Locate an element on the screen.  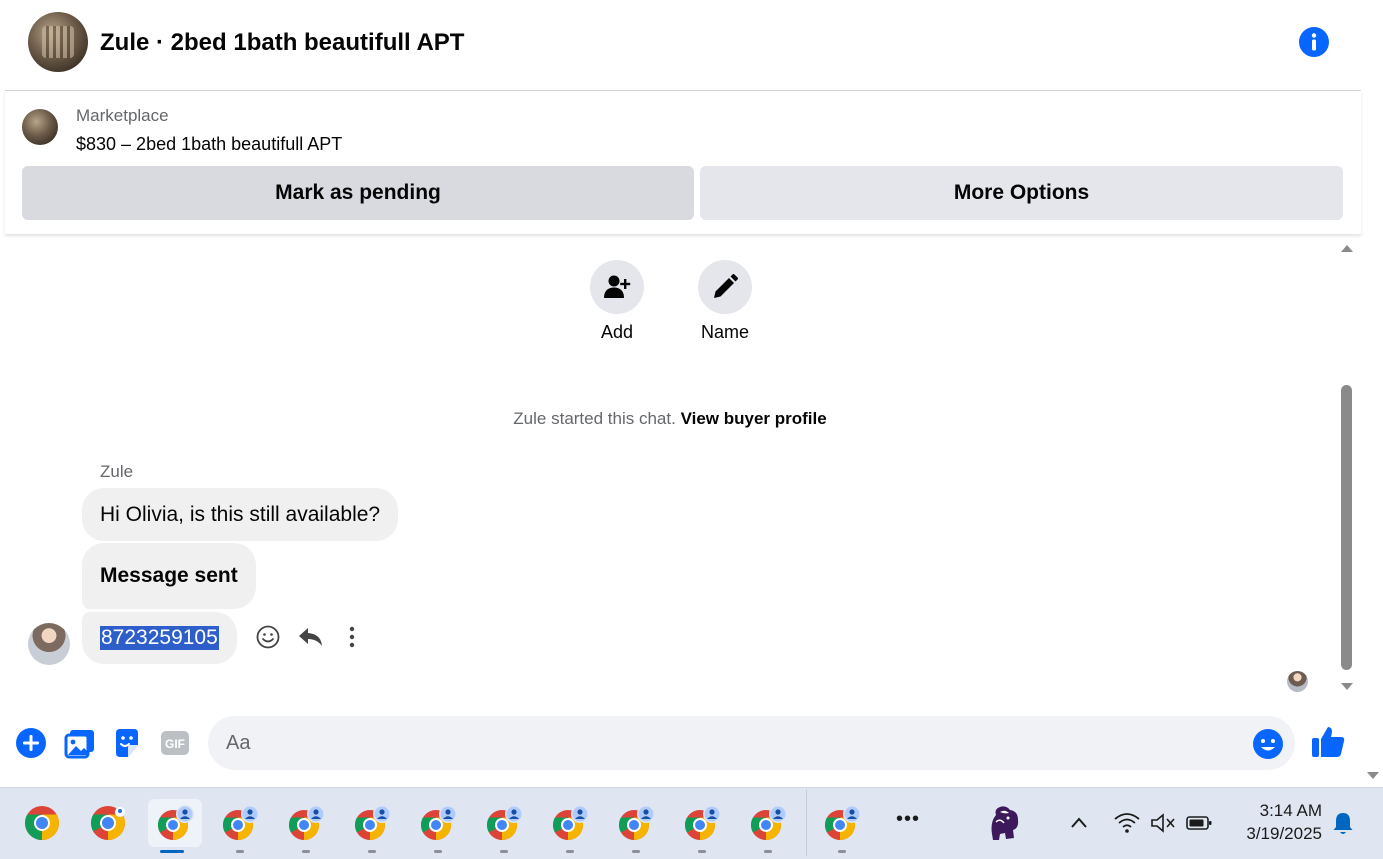
wifi-icon is located at coordinates (1127, 823).